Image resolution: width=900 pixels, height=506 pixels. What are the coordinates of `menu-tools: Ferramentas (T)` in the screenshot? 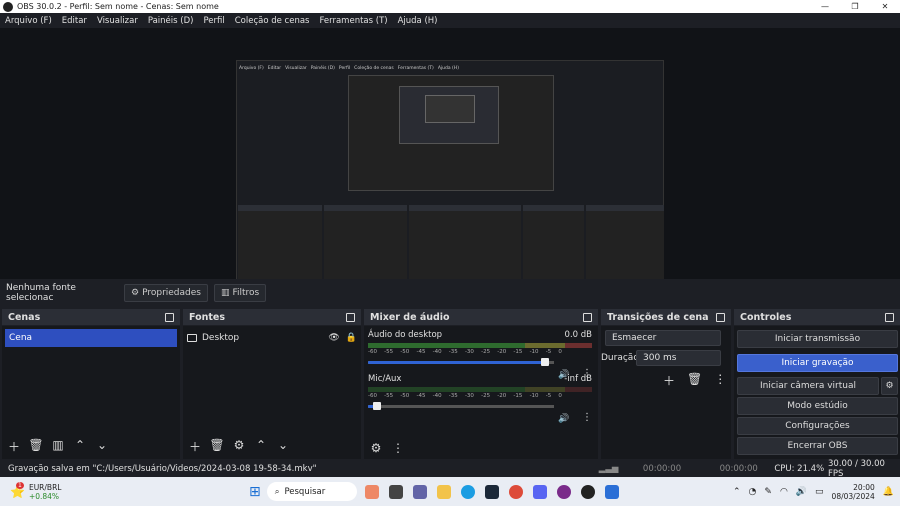 It's located at (353, 21).